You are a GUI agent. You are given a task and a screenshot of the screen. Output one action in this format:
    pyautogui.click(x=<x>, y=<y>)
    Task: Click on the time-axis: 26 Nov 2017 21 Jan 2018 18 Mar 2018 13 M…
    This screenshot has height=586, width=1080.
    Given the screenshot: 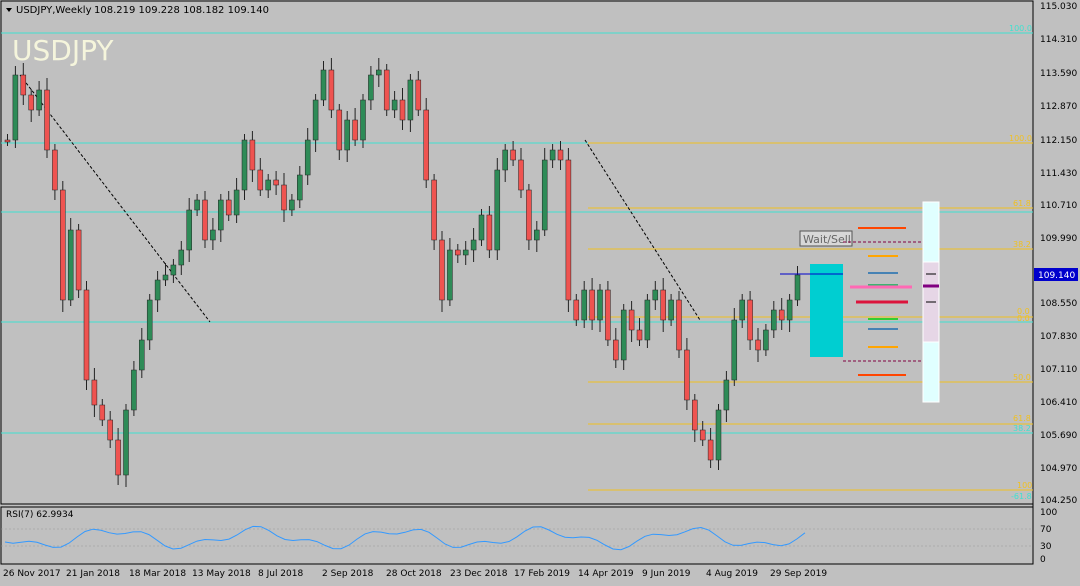 What is the action you would take?
    pyautogui.click(x=415, y=574)
    